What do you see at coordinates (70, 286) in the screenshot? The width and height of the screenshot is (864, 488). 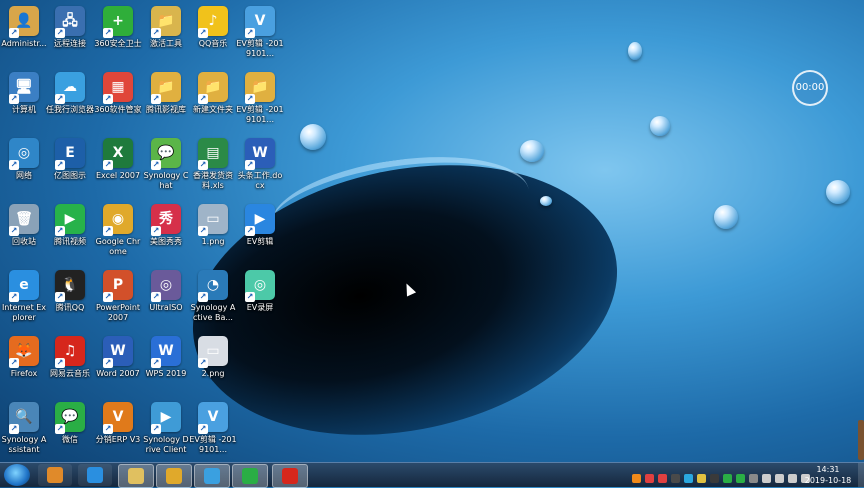 I see `qq-icon: 🐧 ↗` at bounding box center [70, 286].